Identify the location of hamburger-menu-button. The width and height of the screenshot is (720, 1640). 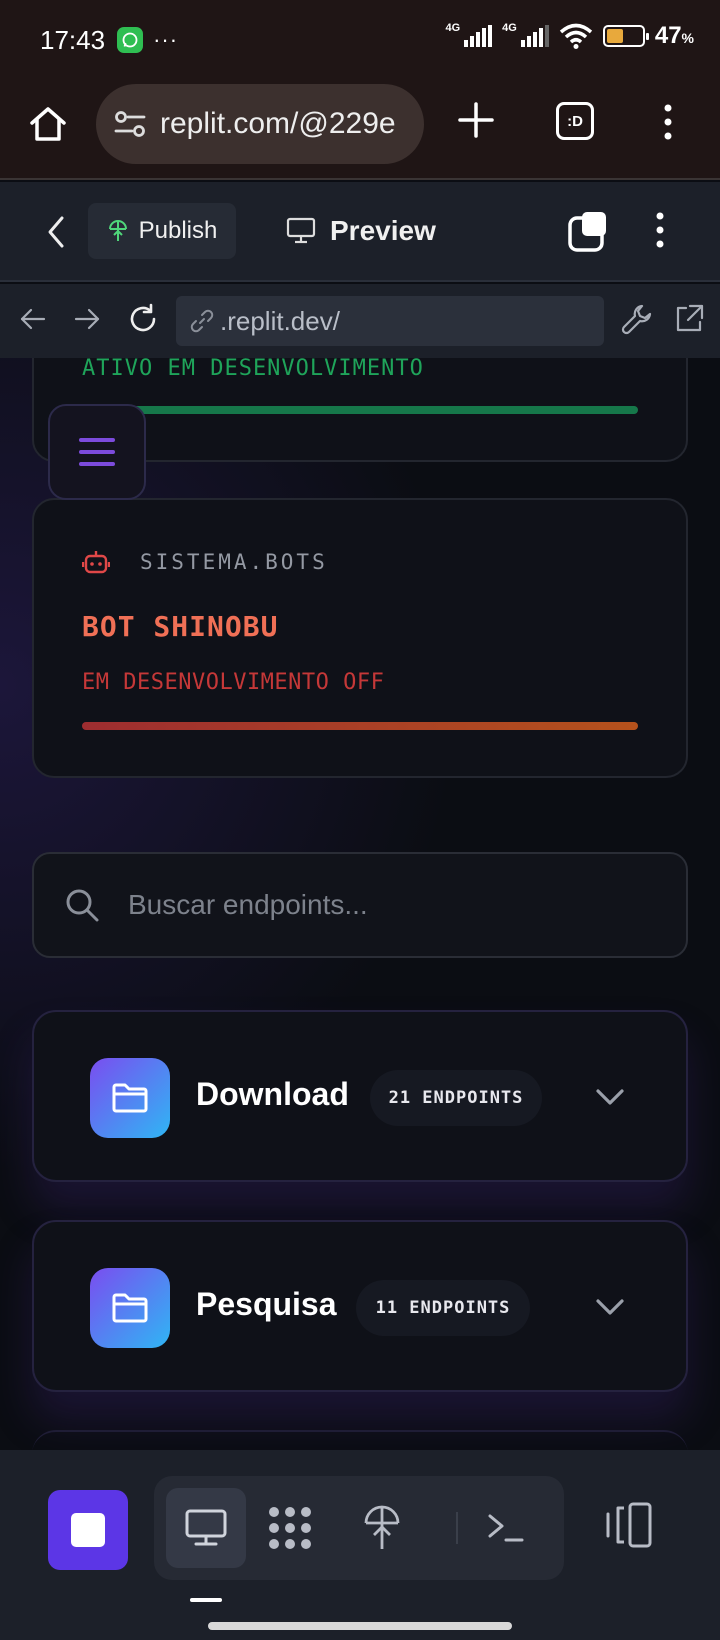
(97, 452).